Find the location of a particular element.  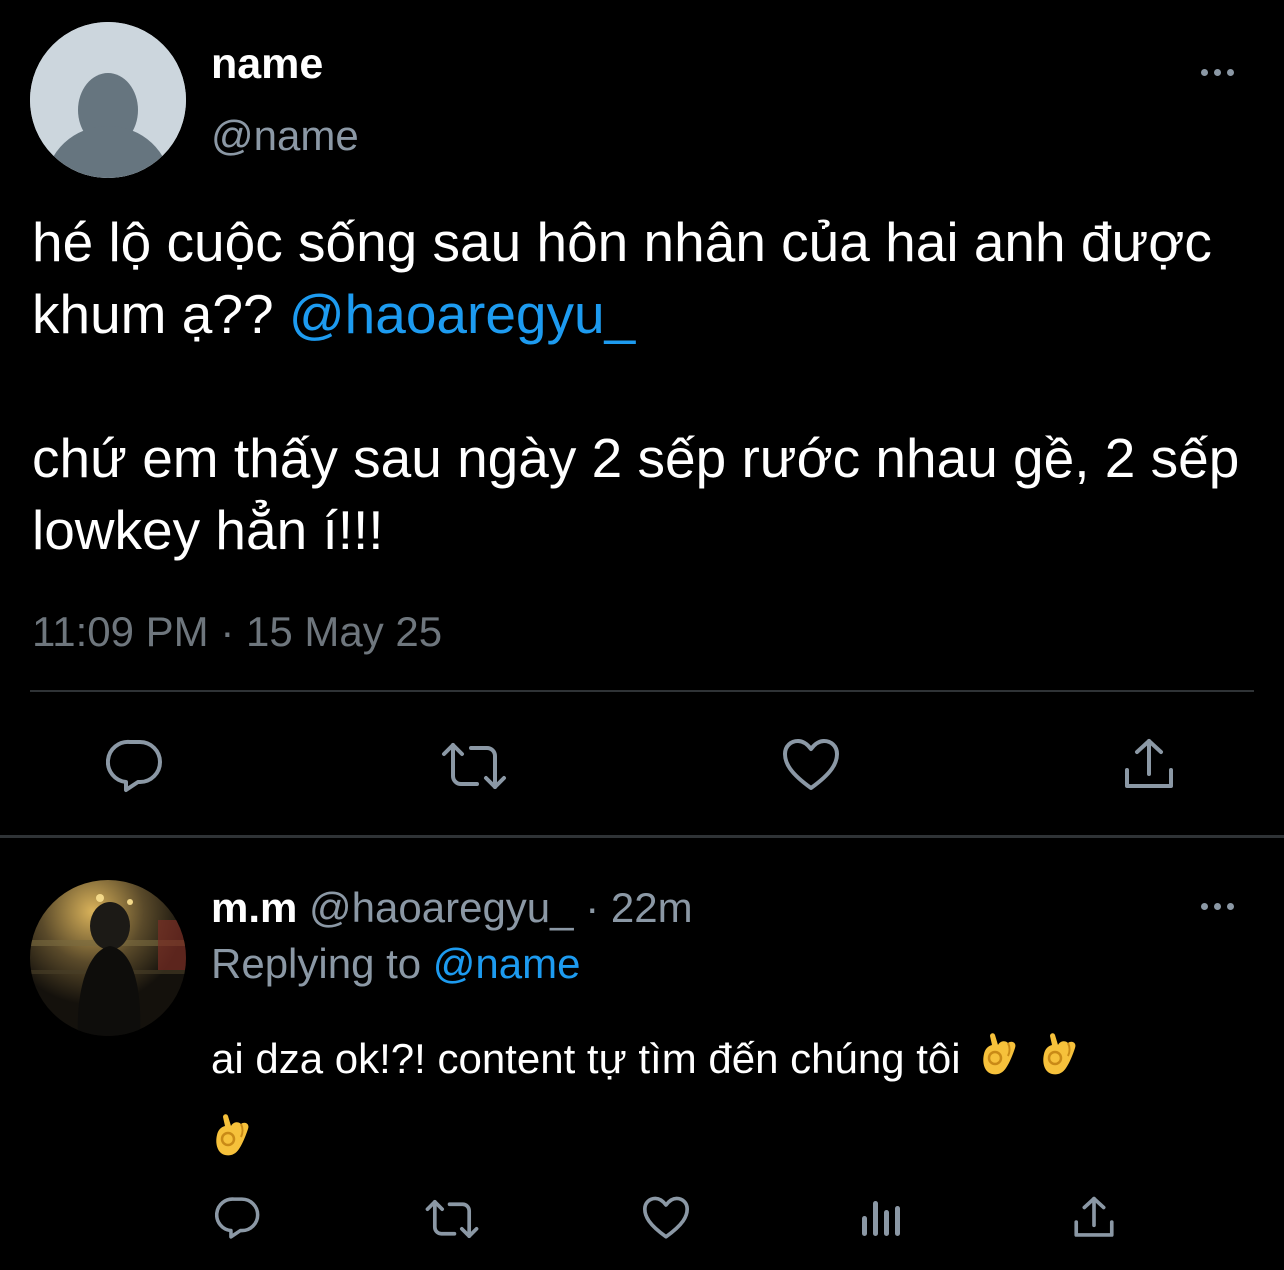

replying-to: Replying to @name is located at coordinates (396, 964).